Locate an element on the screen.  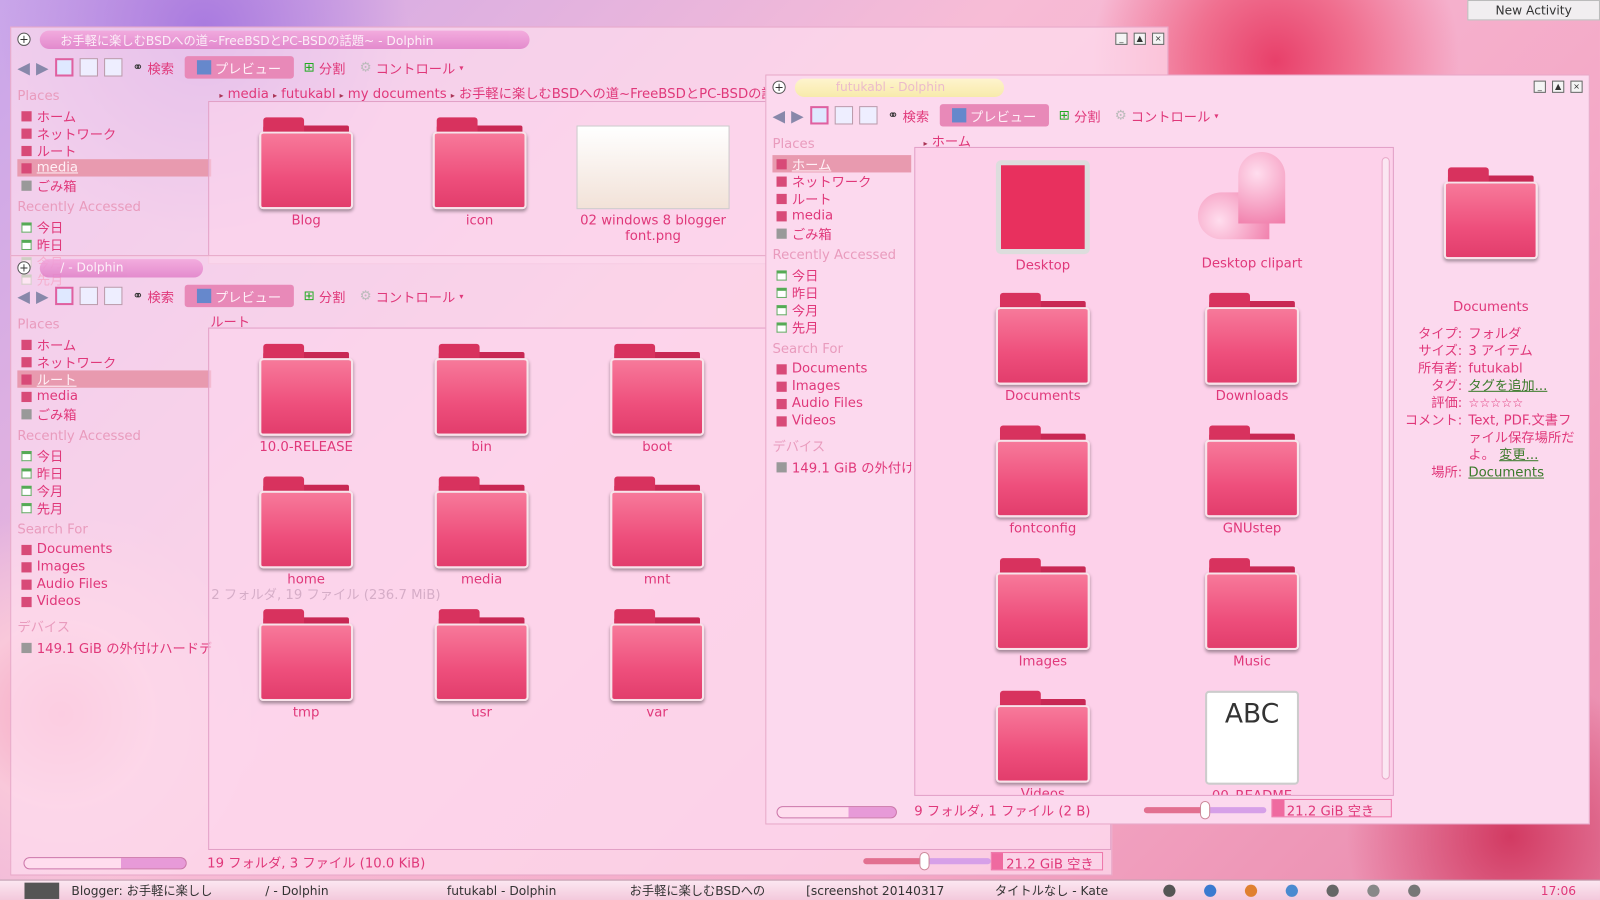
clock: 17:06 is located at coordinates (1558, 891).